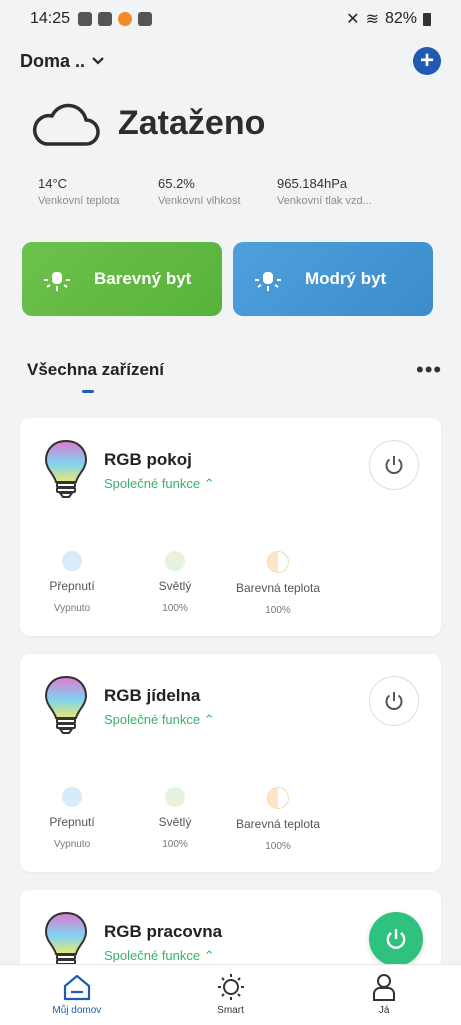  I want to click on app-icon, so click(125, 19).